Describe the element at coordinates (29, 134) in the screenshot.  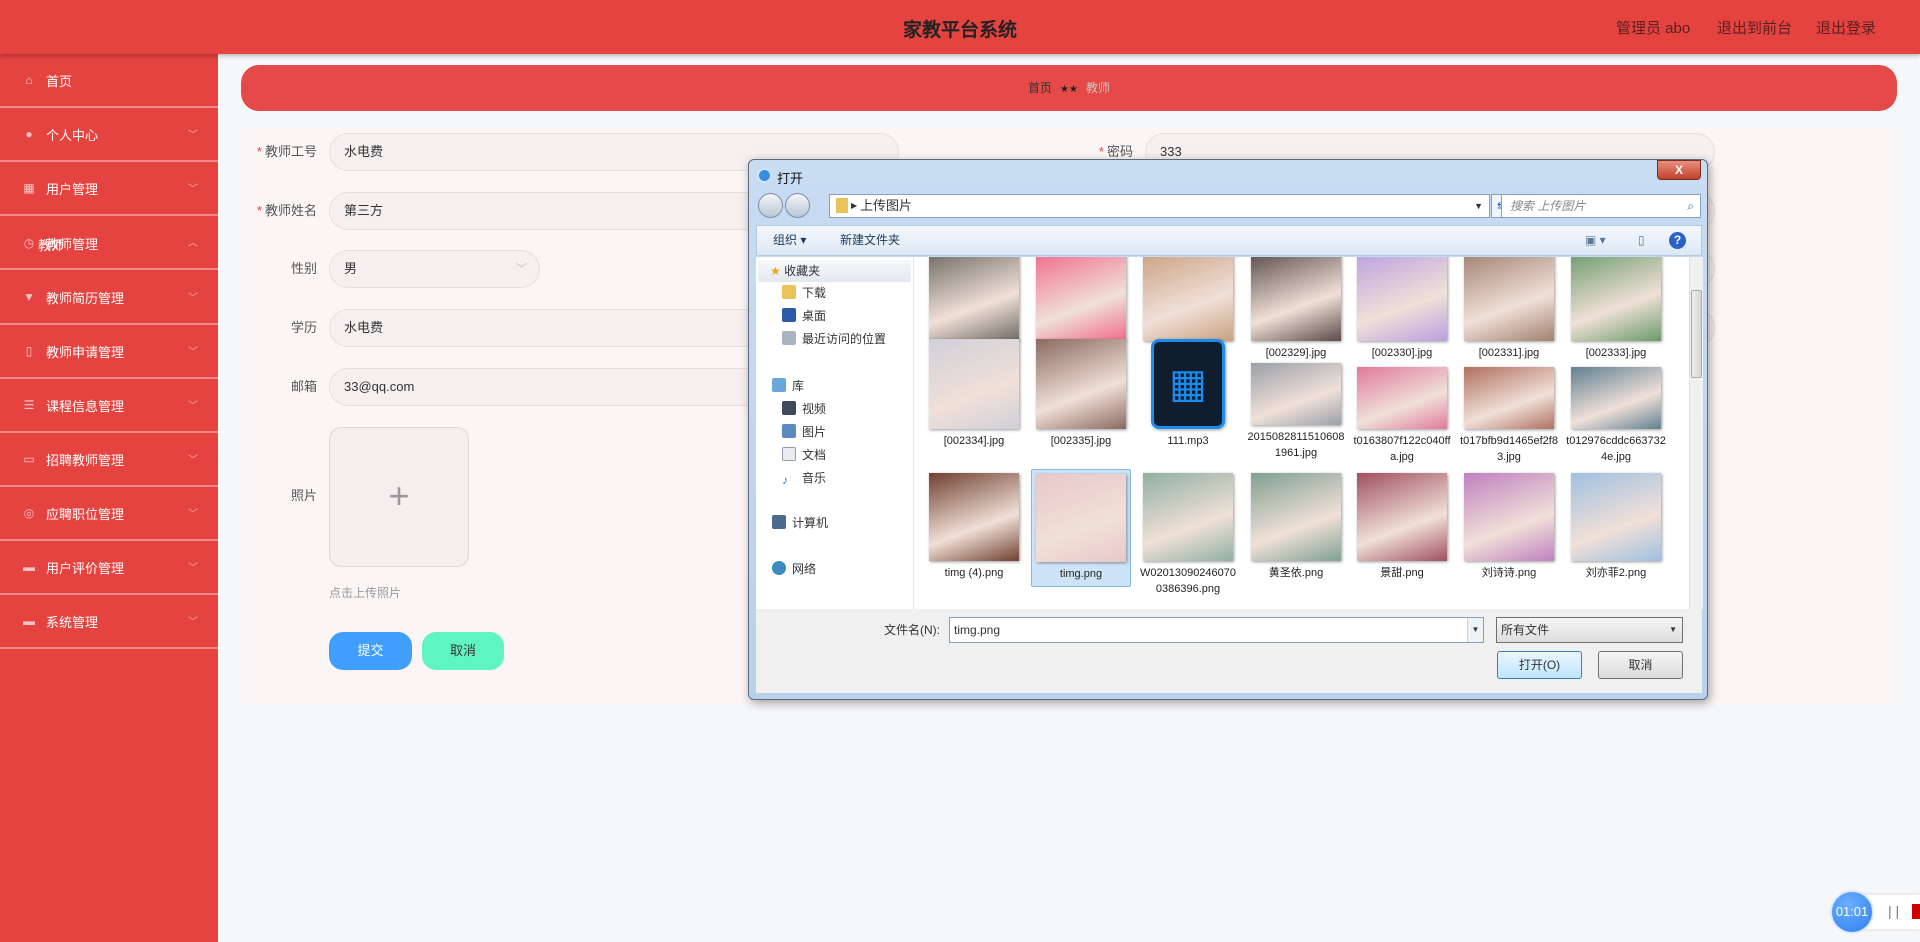
I see `user-icon: ●` at that location.